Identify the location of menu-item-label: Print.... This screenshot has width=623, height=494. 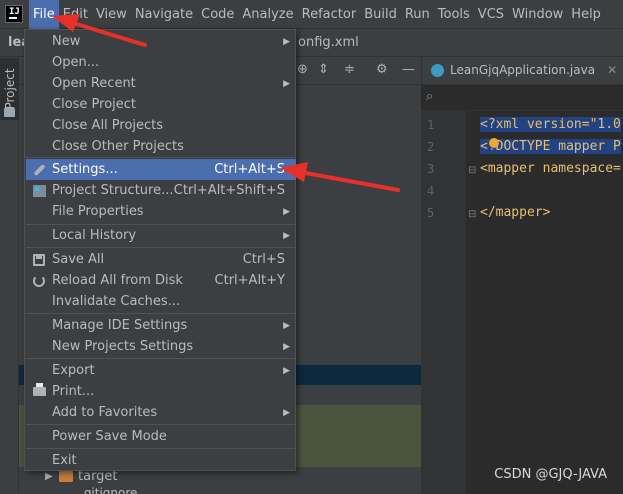
(73, 391).